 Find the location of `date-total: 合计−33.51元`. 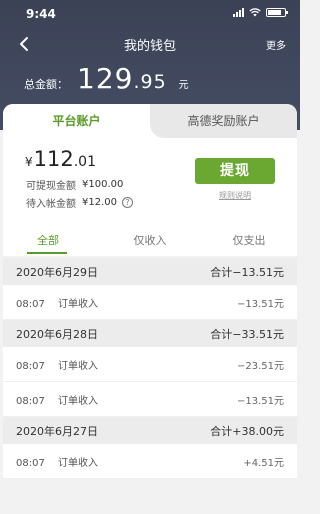

date-total: 合计−33.51元 is located at coordinates (247, 334).